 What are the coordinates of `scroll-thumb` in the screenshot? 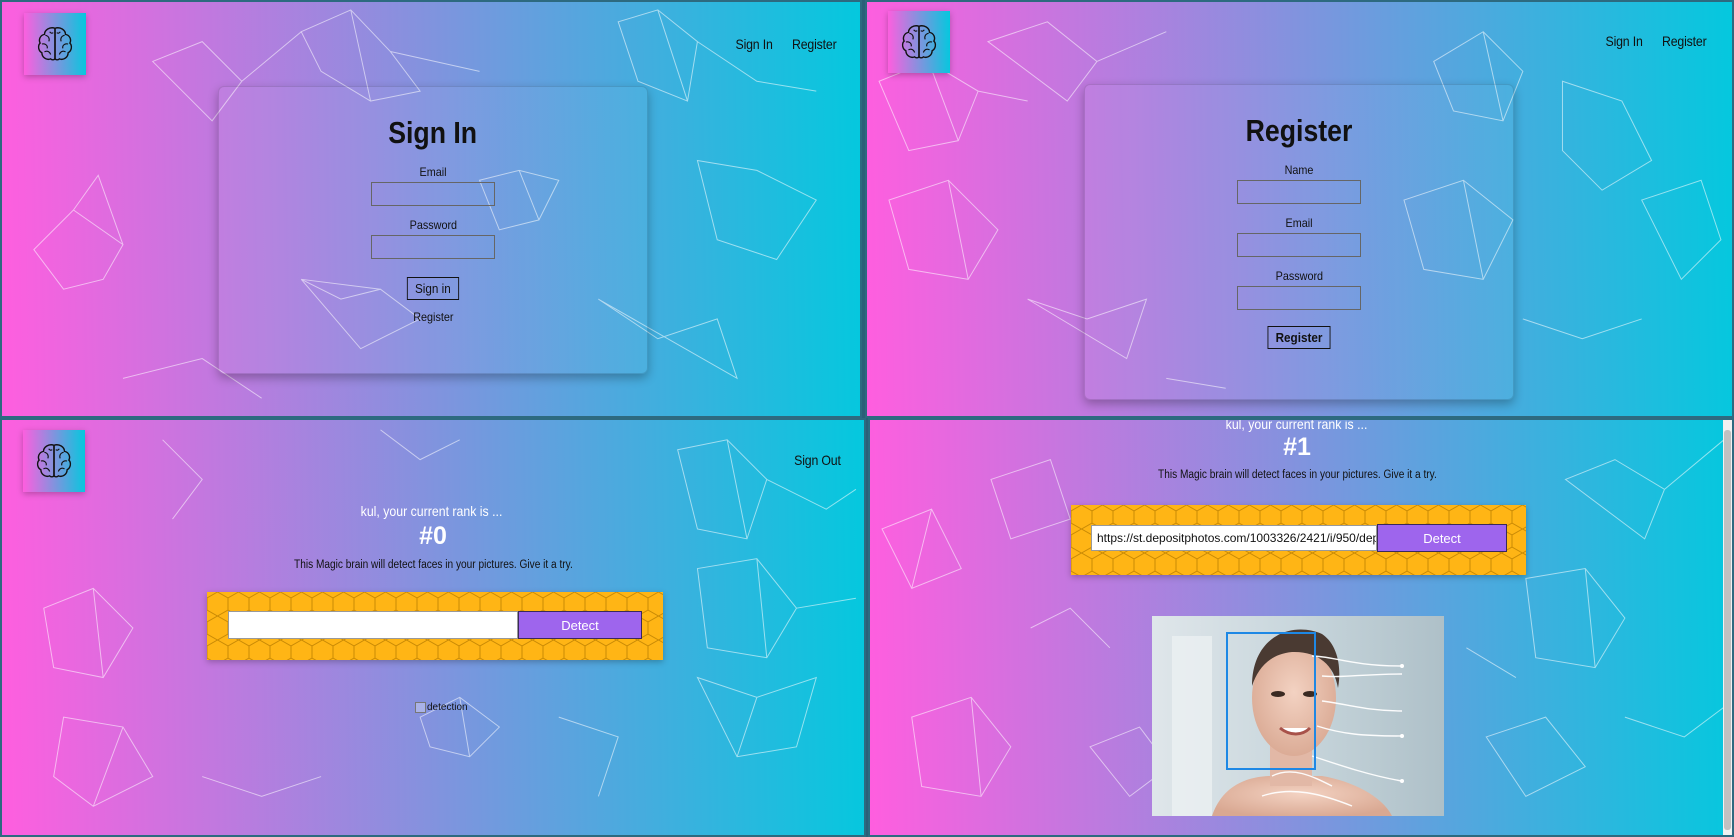 It's located at (1727, 630).